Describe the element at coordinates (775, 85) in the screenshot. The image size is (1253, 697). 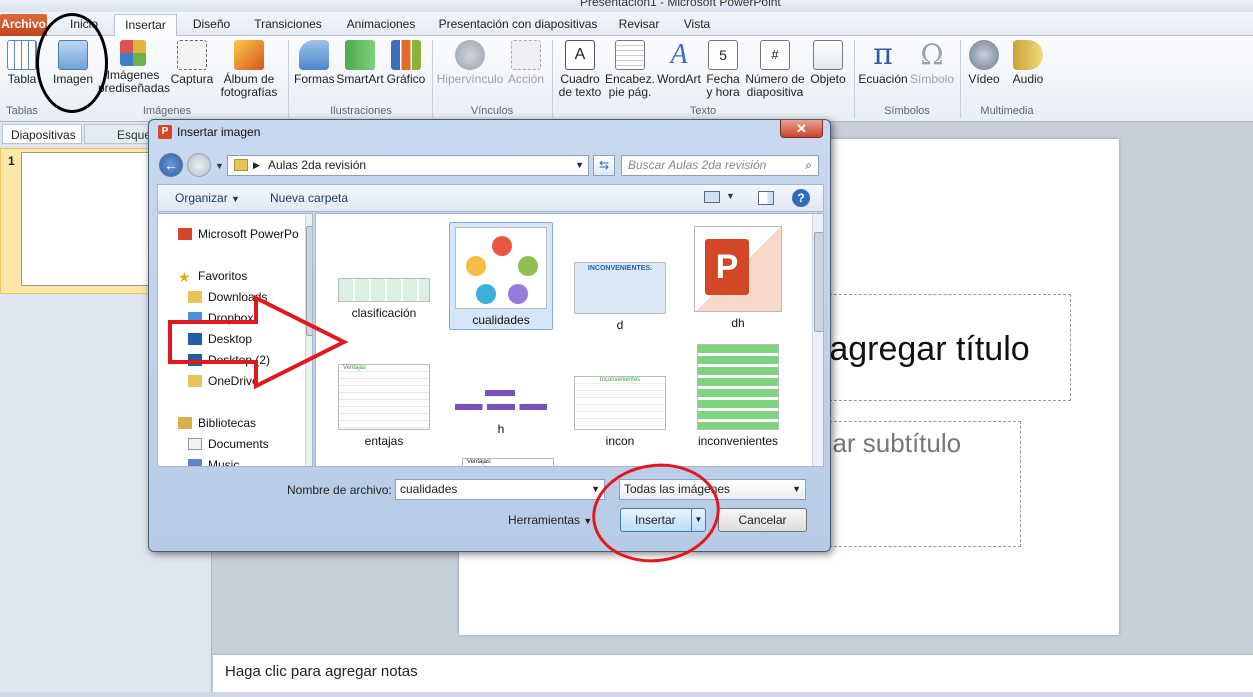
I see `slide-number-label: Número de diapositiva` at that location.